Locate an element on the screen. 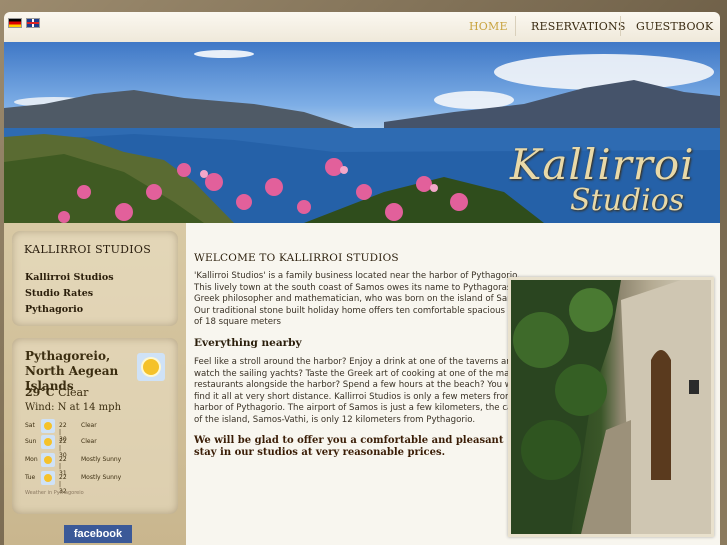 The width and height of the screenshot is (727, 545). facebook-button: facebook is located at coordinates (98, 534).